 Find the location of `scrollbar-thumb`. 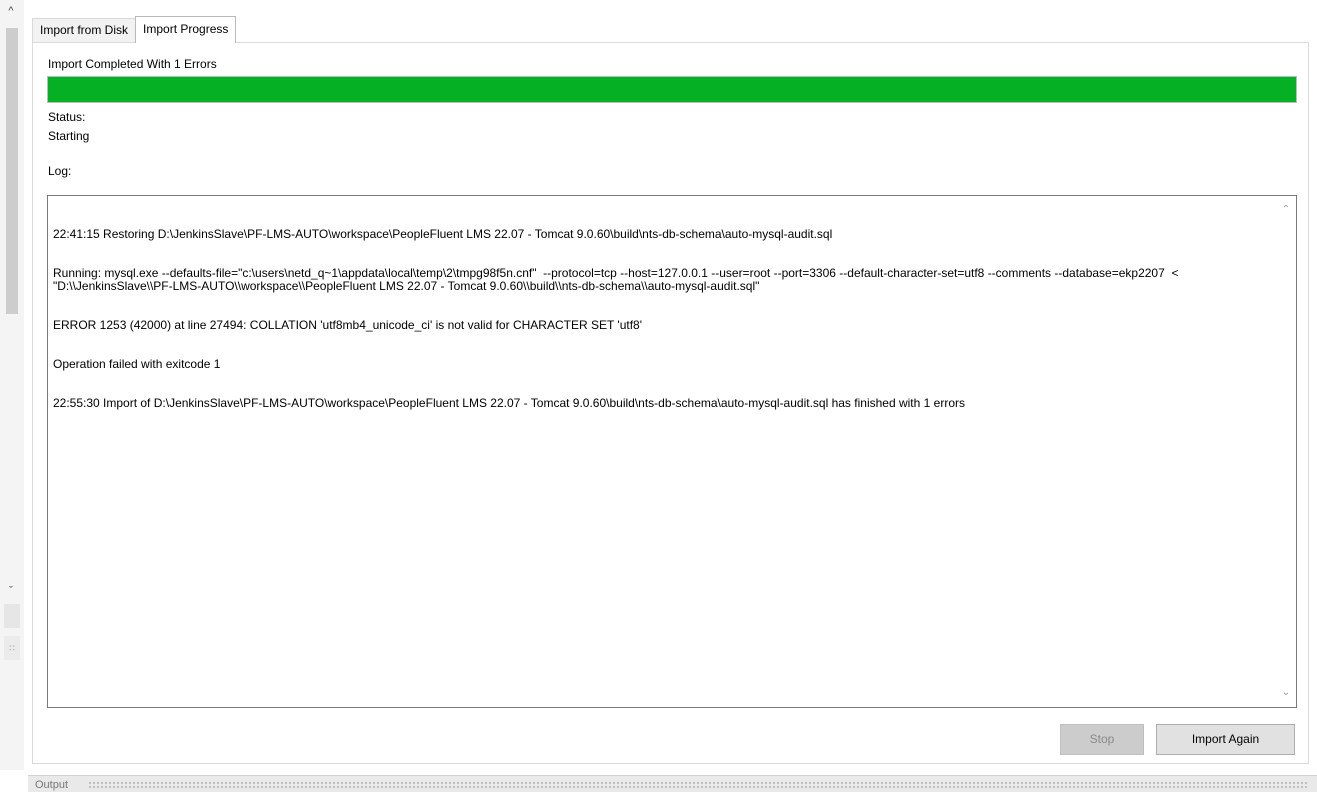

scrollbar-thumb is located at coordinates (12, 171).